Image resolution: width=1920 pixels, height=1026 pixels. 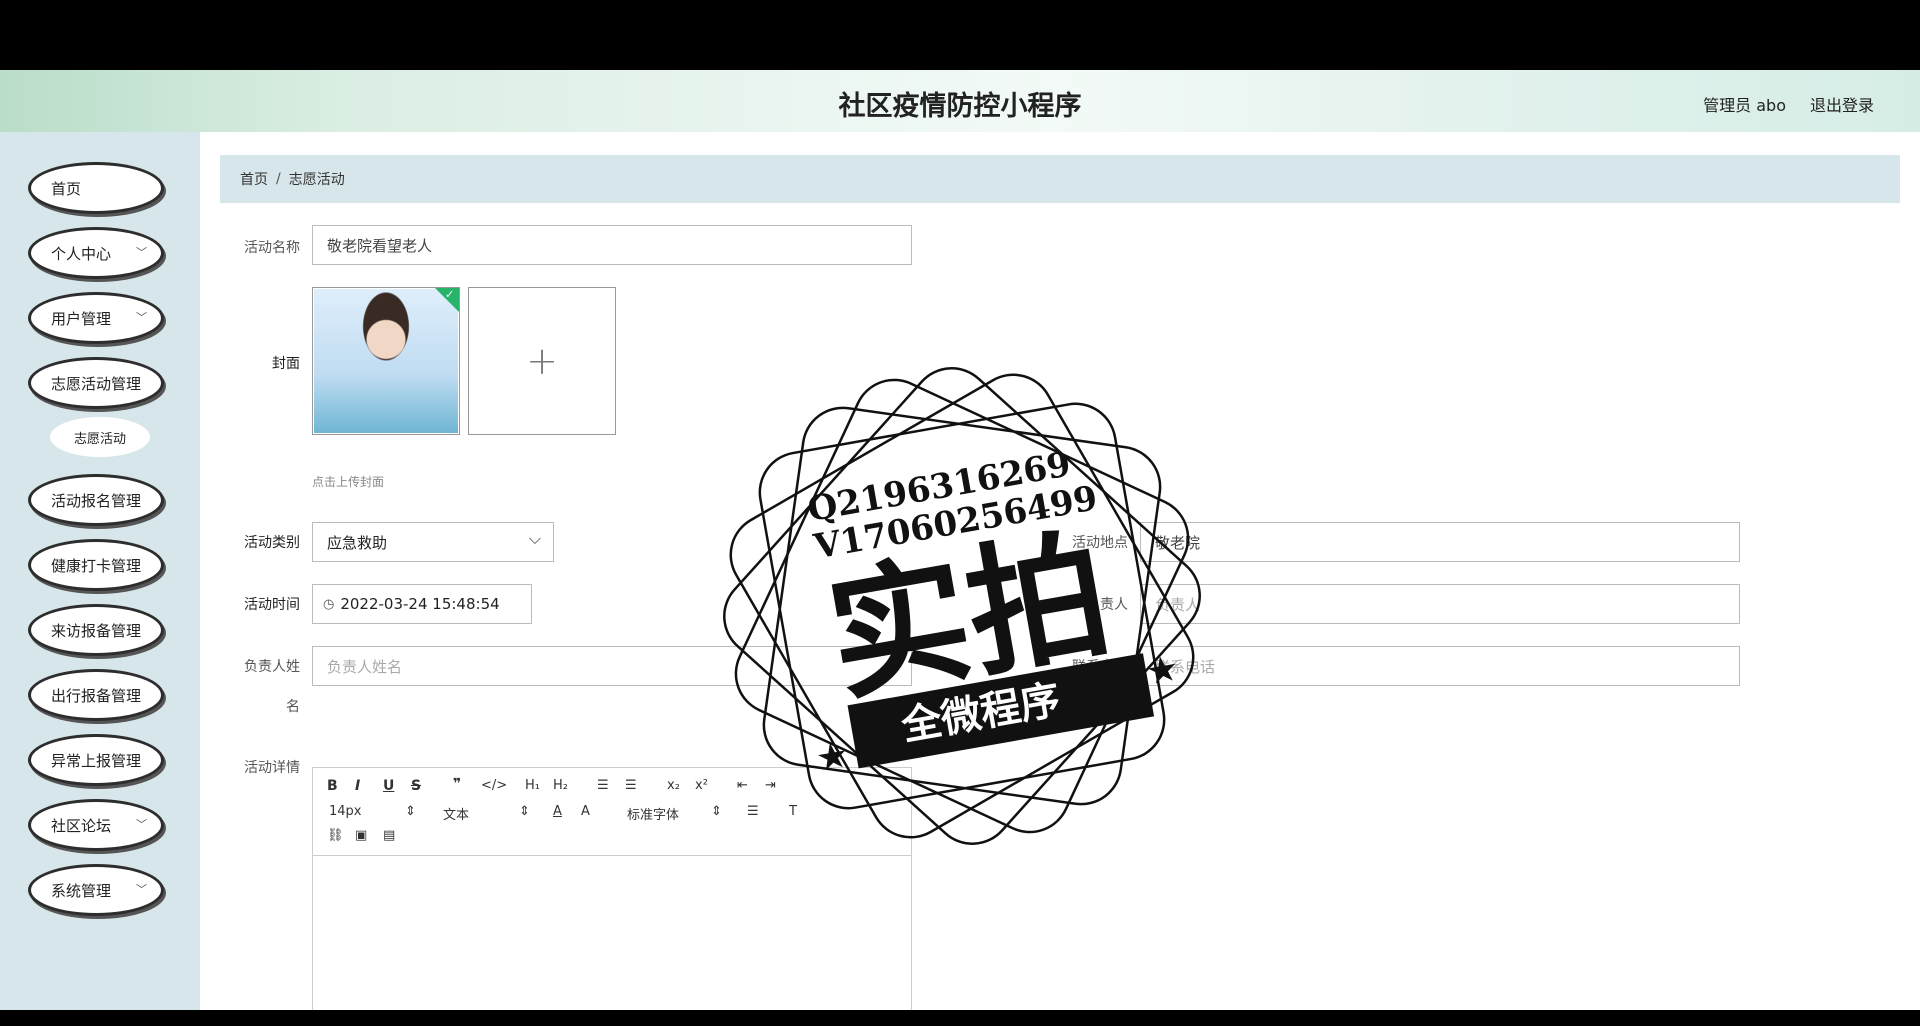 What do you see at coordinates (1440, 542) in the screenshot?
I see `location-input: 敬老院` at bounding box center [1440, 542].